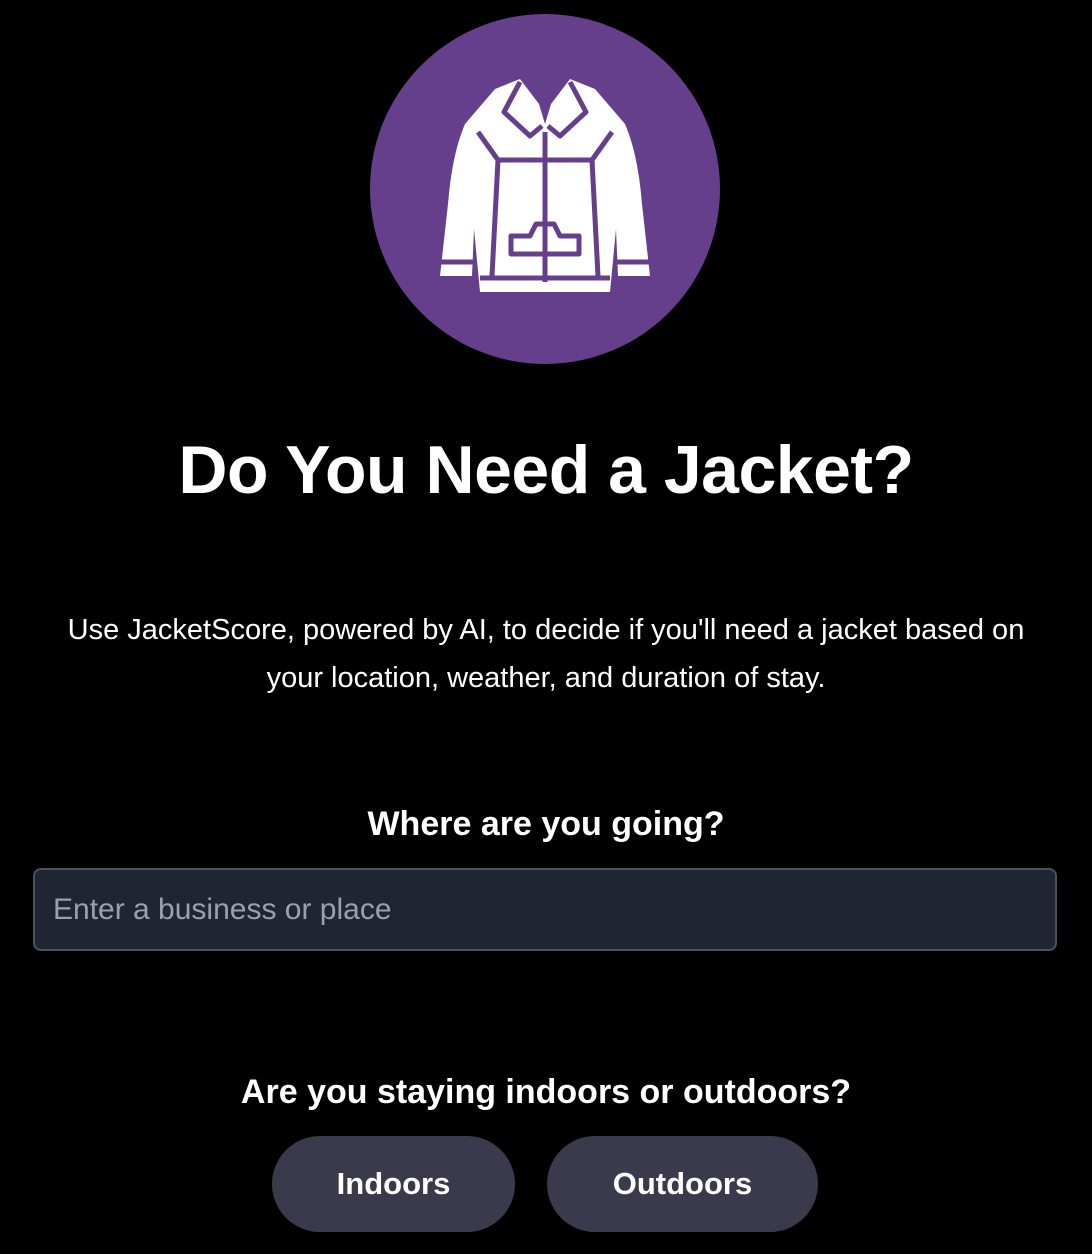 The image size is (1092, 1254). Describe the element at coordinates (546, 824) in the screenshot. I see `destination-question: Where are you going?` at that location.